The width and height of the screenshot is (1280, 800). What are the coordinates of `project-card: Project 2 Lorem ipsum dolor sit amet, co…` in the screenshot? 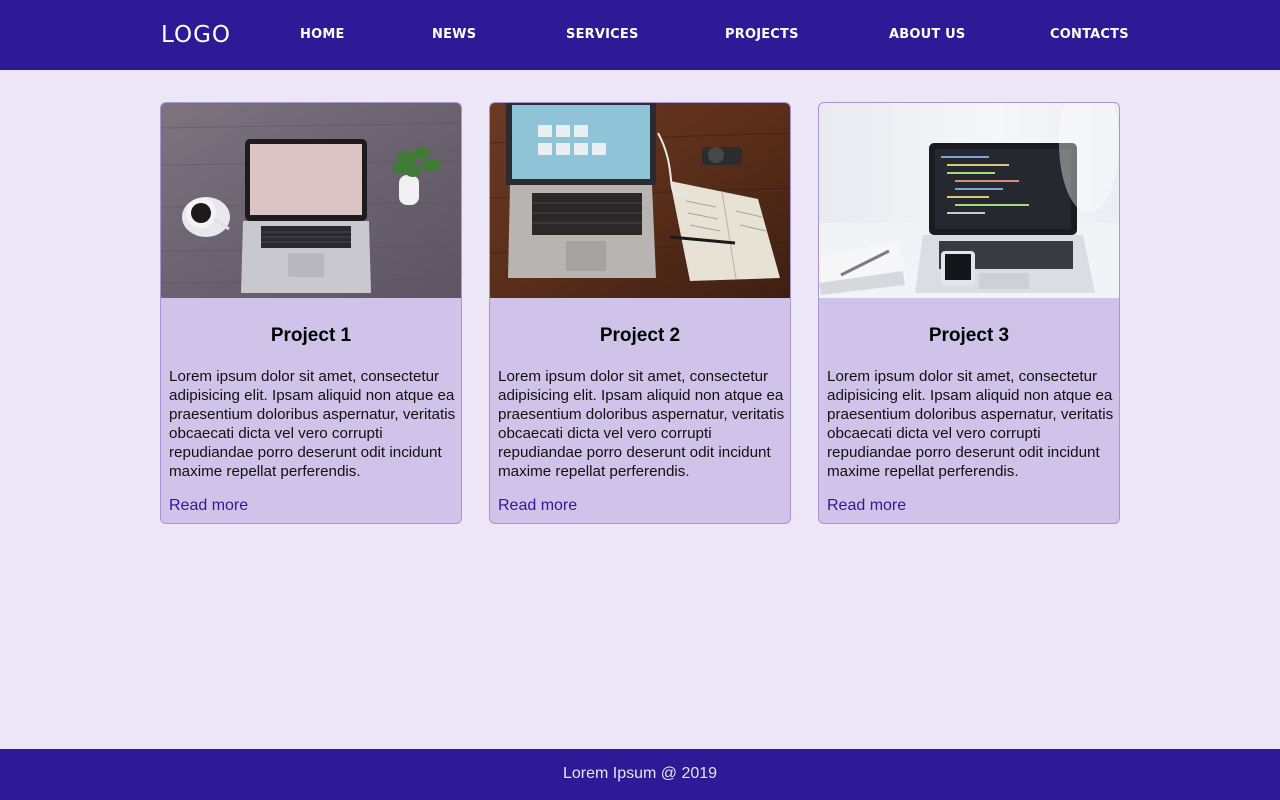 It's located at (640, 313).